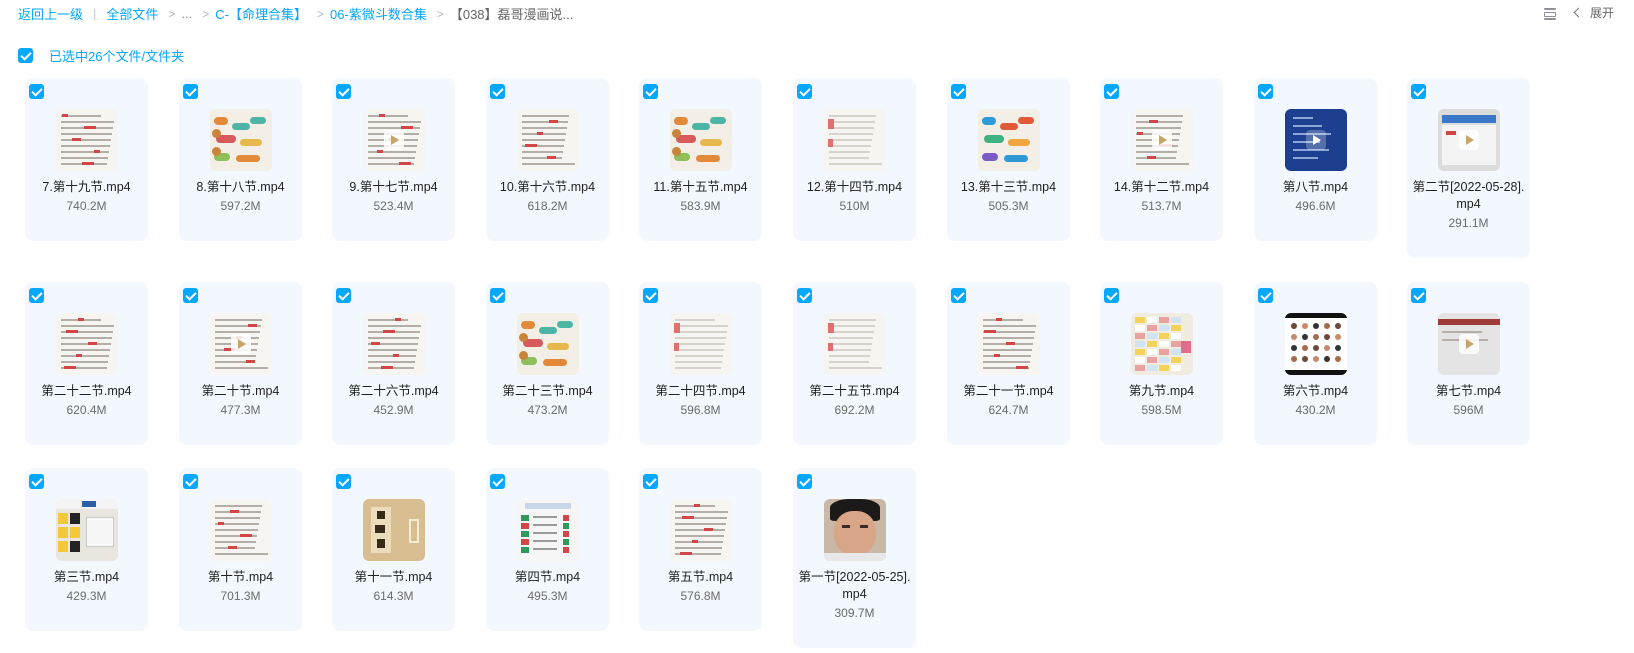 Image resolution: width=1634 pixels, height=653 pixels. I want to click on file-name: 第二十节.mp4, so click(240, 391).